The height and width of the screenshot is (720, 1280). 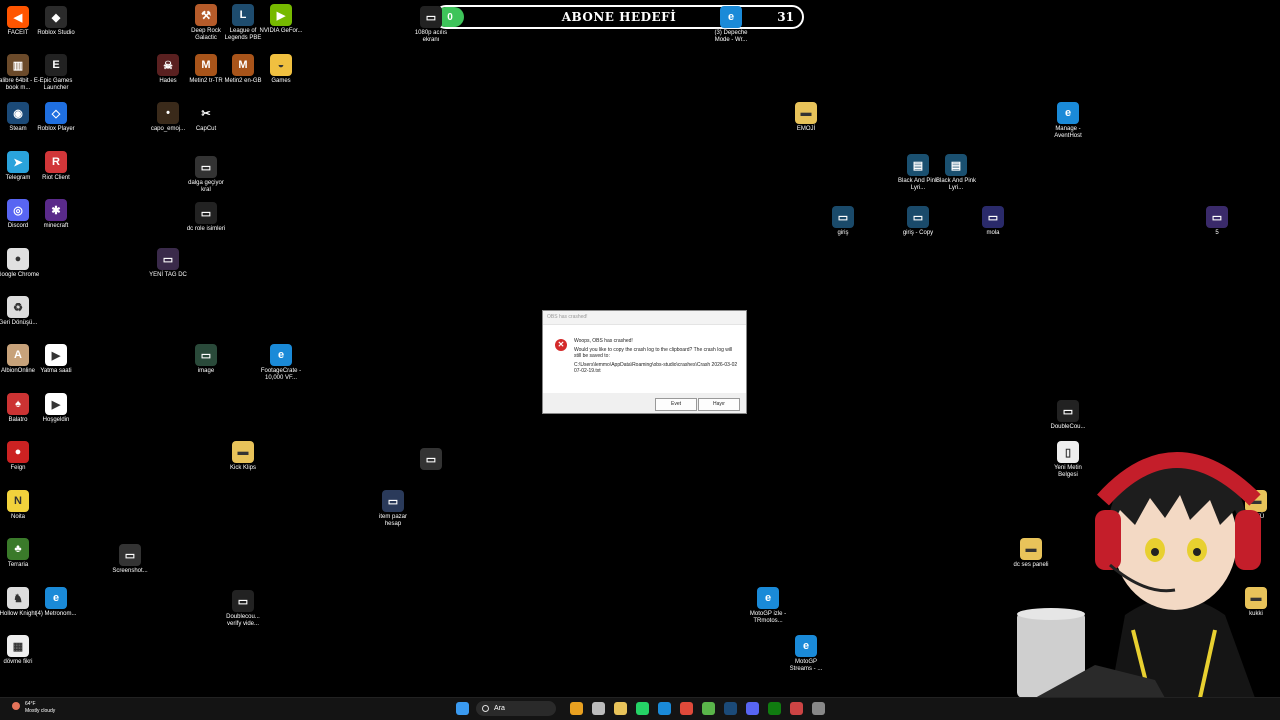 I want to click on taskbar-widgets-icon, so click(x=576, y=708).